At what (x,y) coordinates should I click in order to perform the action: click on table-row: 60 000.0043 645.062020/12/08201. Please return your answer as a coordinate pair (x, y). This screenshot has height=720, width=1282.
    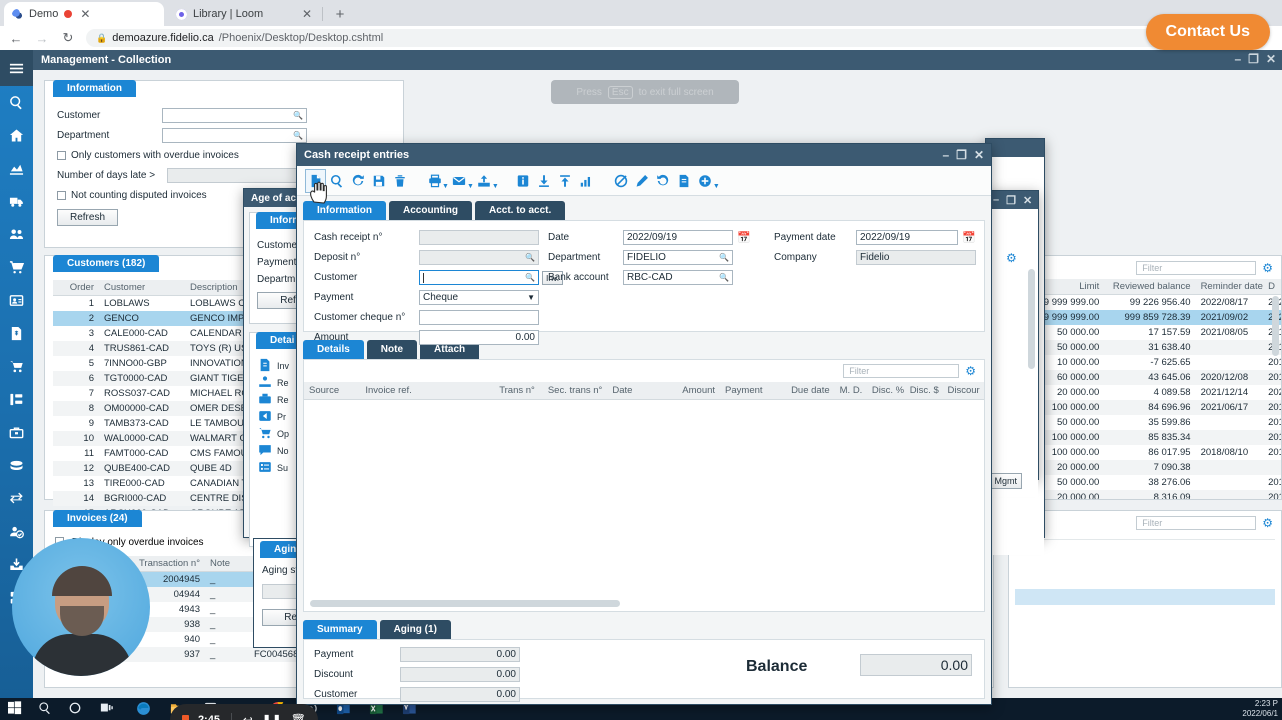
    Looking at the image, I should click on (1145, 377).